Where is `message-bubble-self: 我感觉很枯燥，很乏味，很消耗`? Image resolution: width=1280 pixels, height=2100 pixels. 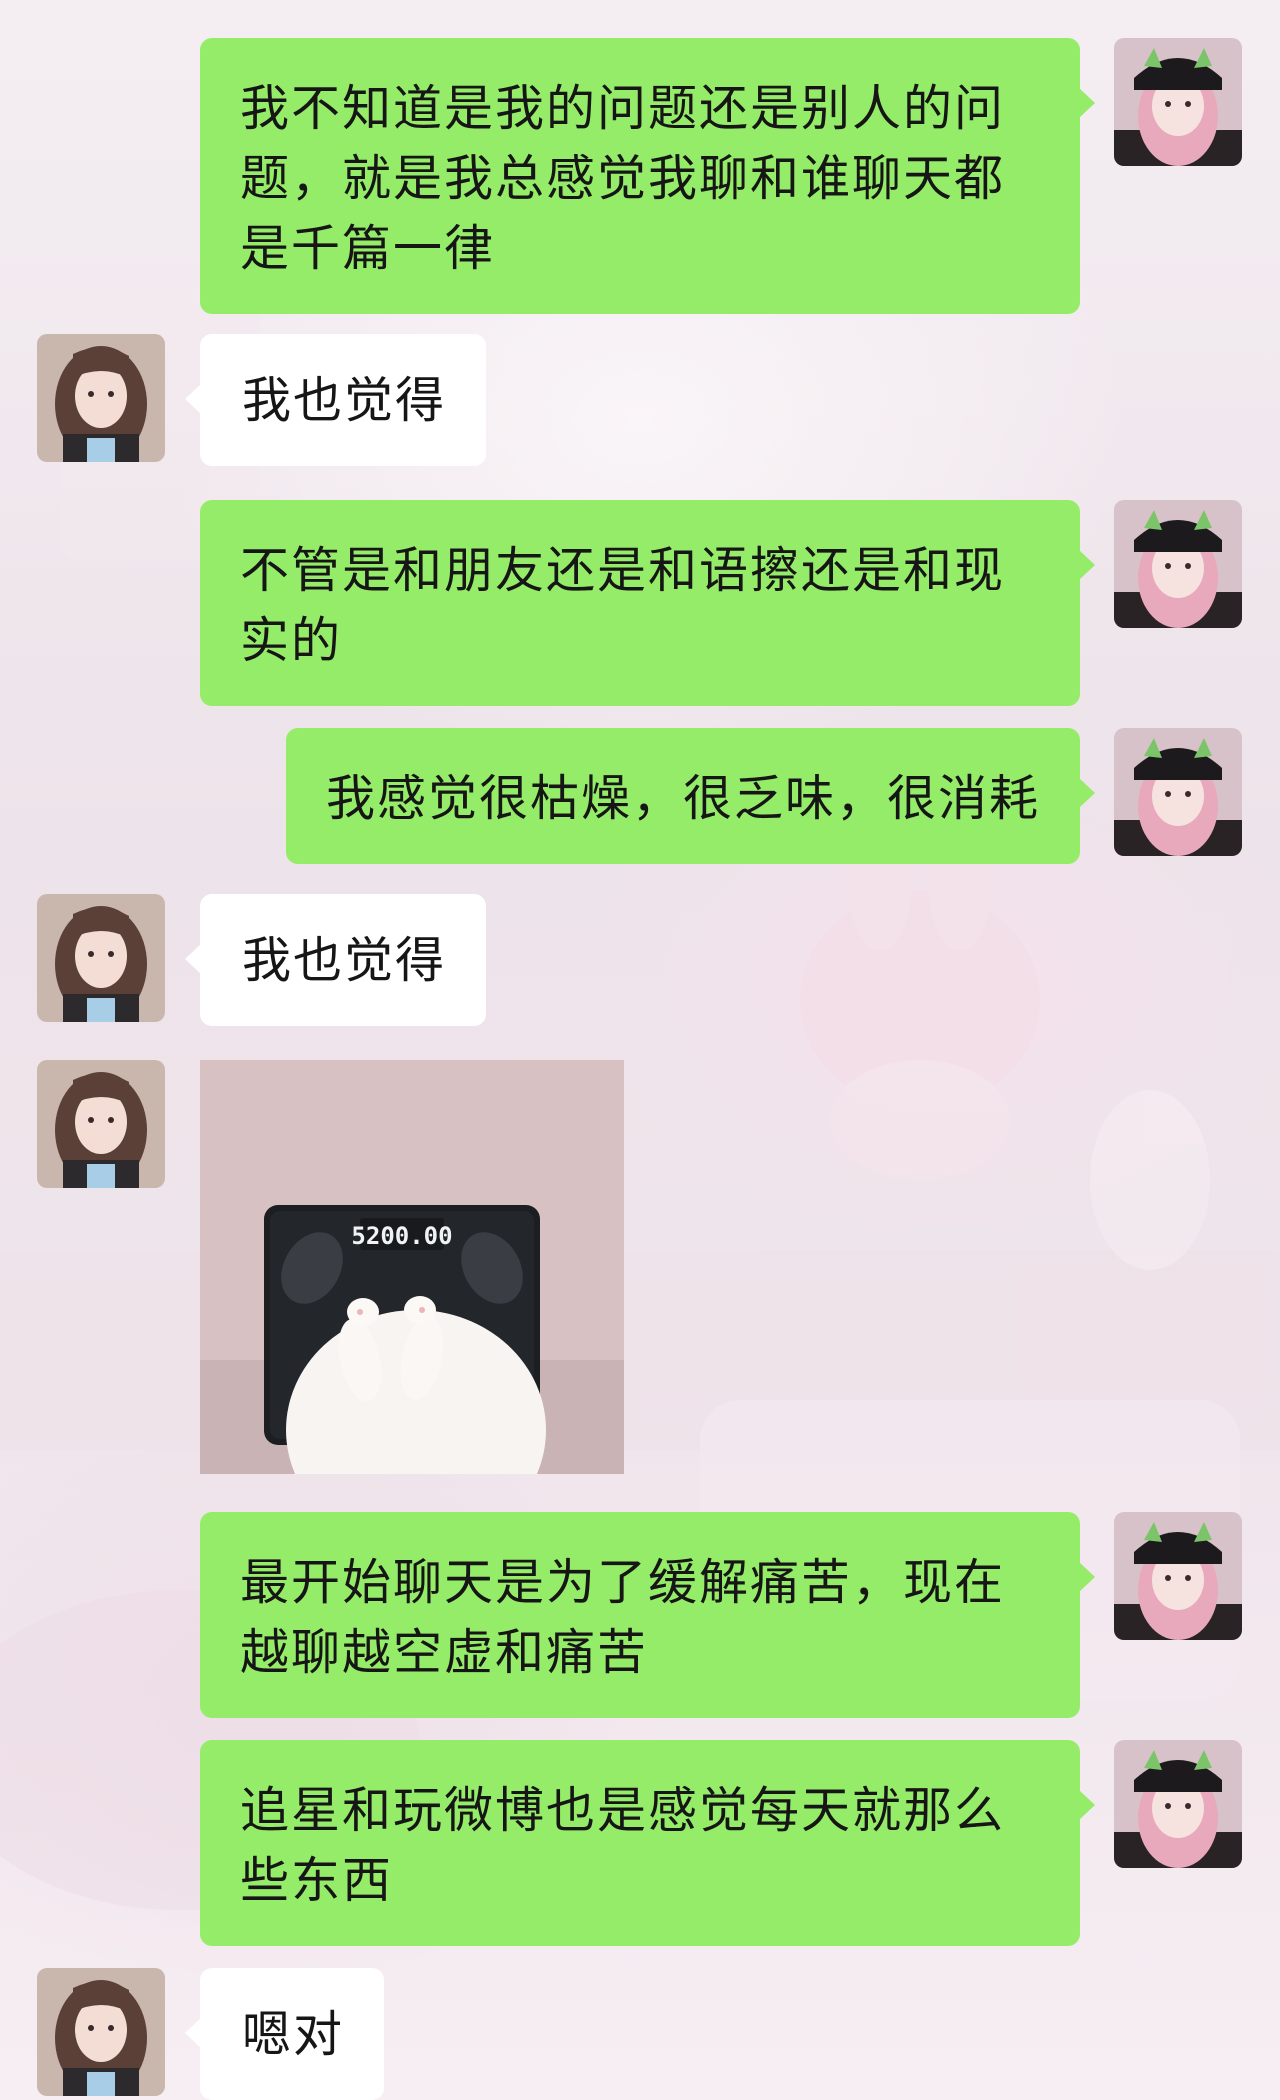
message-bubble-self: 我感觉很枯燥，很乏味，很消耗 is located at coordinates (690, 796).